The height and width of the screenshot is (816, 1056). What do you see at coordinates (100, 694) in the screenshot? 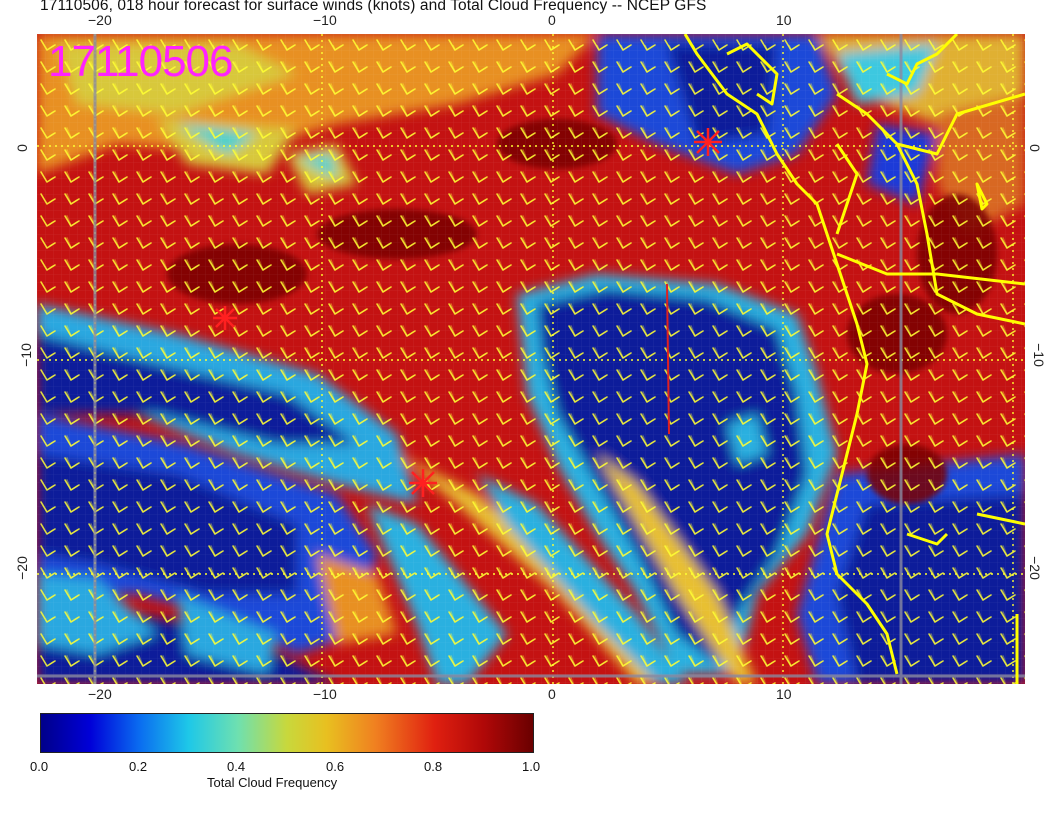
I see `bottom-tick-label: −20` at bounding box center [100, 694].